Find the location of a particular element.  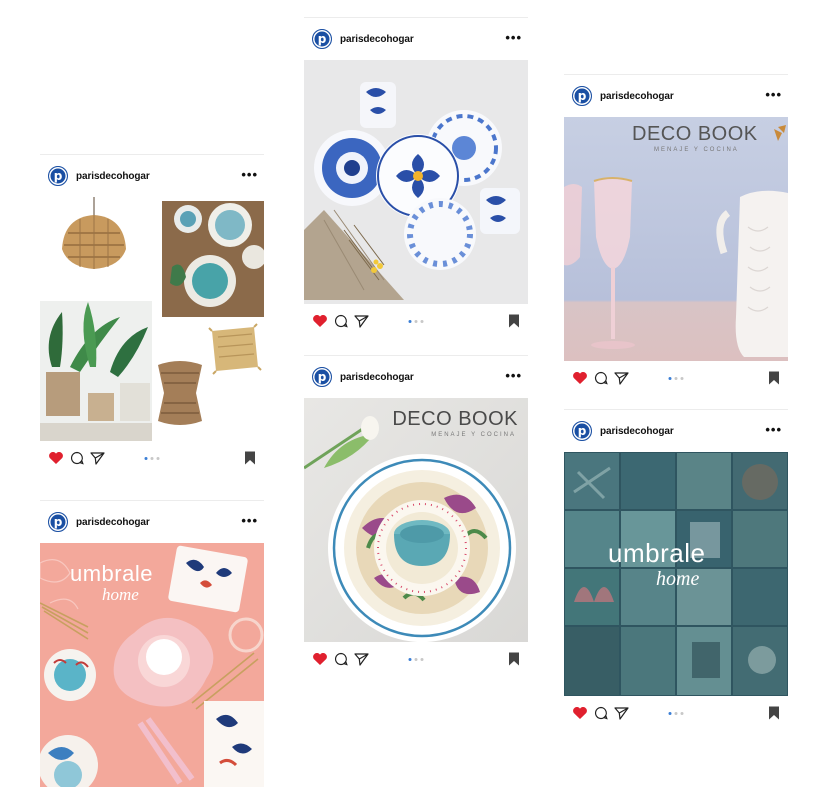

post-card: p parisdecohogar ••• umbrale home is located at coordinates (152, 643).